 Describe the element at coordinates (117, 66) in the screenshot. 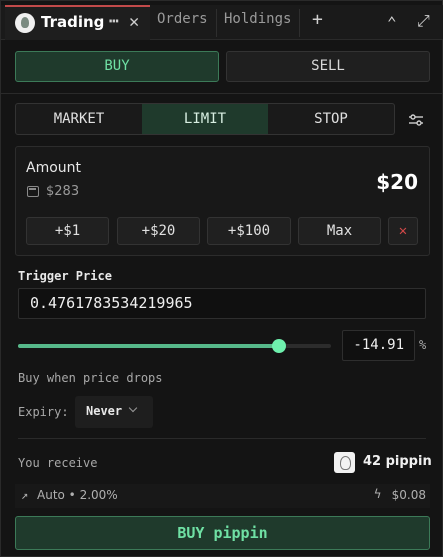

I see `buy-toggle: BUY` at that location.